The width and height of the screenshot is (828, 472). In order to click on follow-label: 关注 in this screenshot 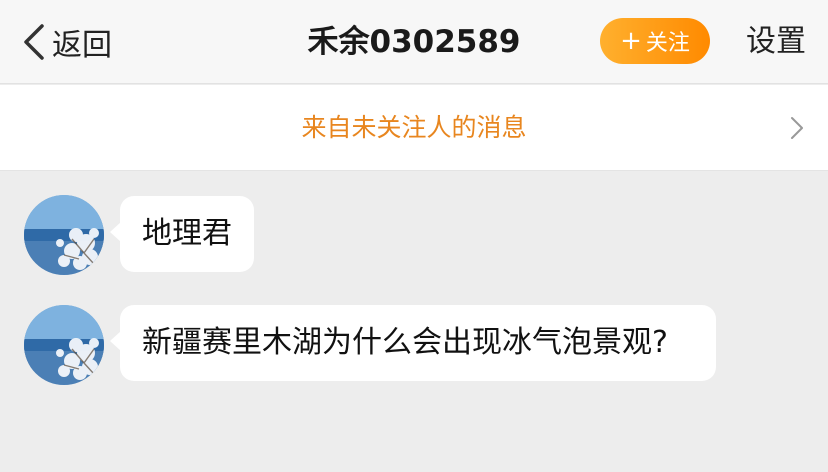, I will do `click(667, 43)`.